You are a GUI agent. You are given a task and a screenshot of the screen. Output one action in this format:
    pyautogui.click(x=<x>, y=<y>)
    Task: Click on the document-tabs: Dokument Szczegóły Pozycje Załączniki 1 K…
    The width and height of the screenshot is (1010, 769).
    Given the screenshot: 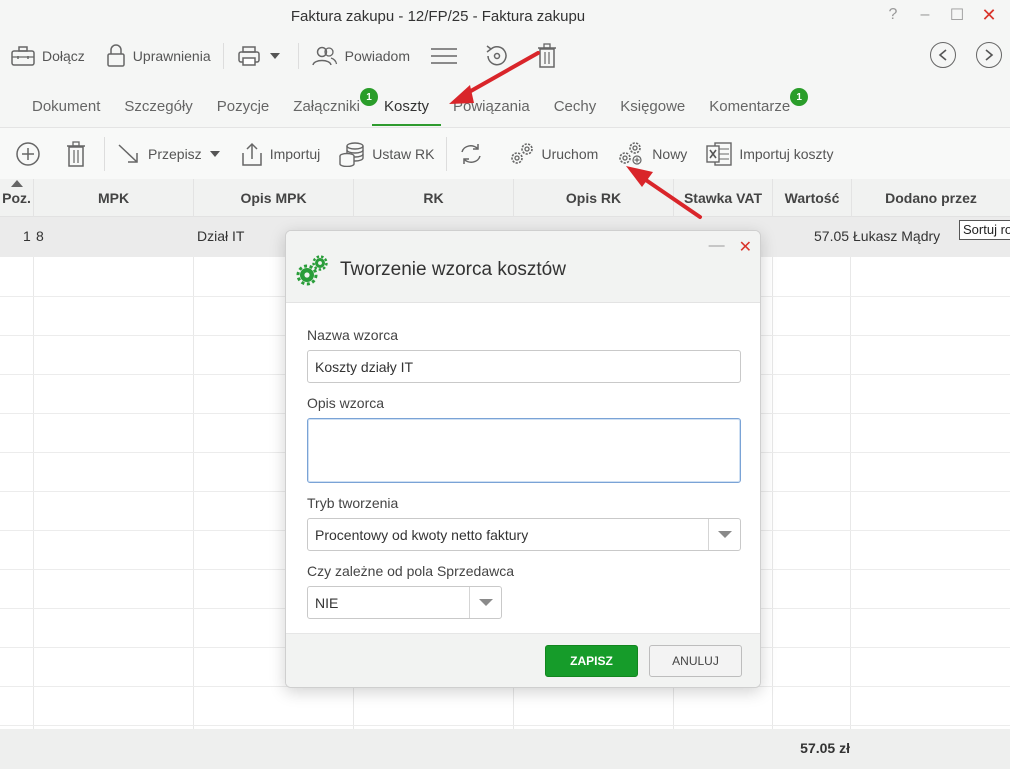 What is the action you would take?
    pyautogui.click(x=414, y=107)
    